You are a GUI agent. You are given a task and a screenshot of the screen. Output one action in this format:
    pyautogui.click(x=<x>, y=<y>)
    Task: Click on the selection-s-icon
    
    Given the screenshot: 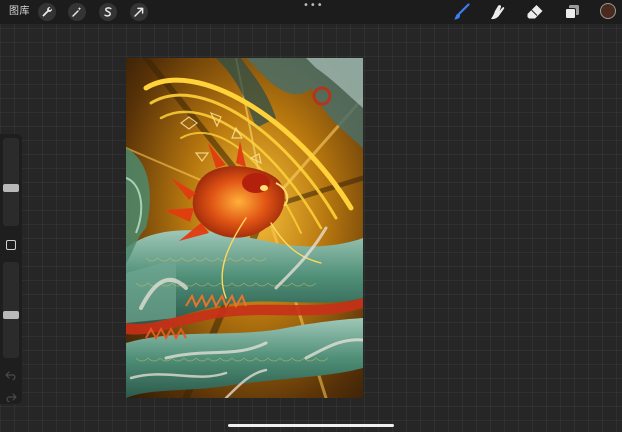 What is the action you would take?
    pyautogui.click(x=108, y=12)
    